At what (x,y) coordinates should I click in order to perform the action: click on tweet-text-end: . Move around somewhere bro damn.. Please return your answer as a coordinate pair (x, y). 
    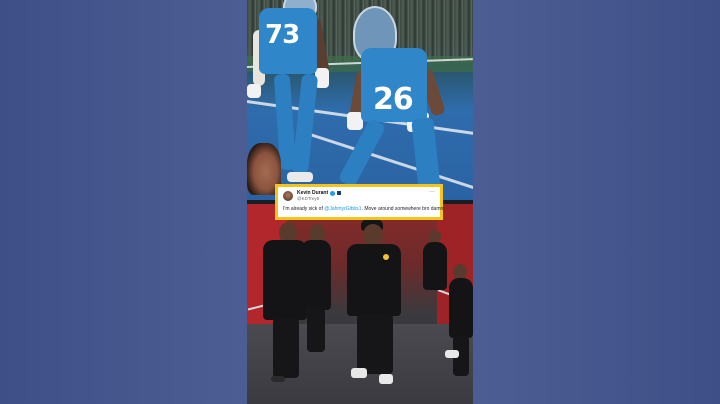
    Looking at the image, I should click on (403, 209).